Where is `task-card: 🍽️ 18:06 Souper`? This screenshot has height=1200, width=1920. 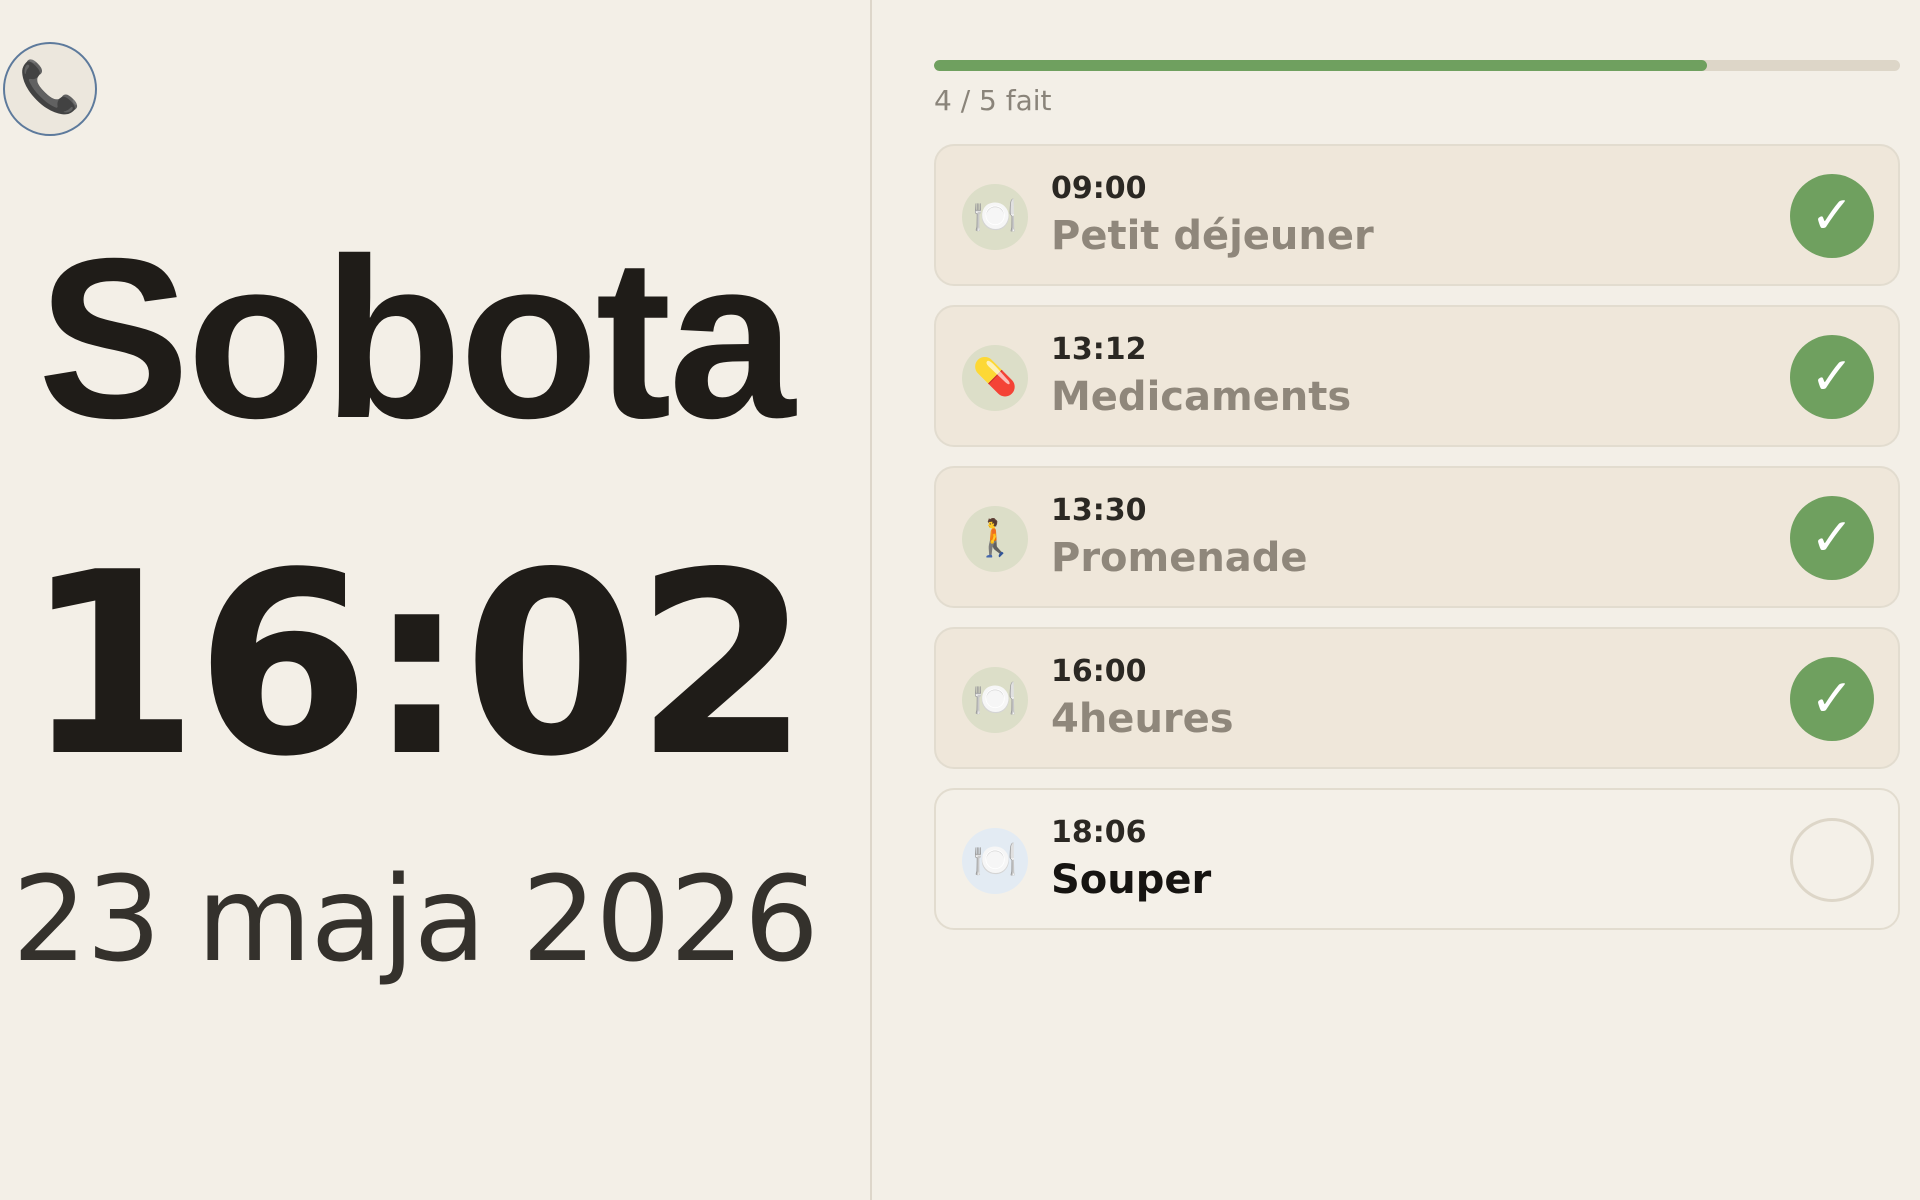
task-card: 🍽️ 18:06 Souper is located at coordinates (1417, 859).